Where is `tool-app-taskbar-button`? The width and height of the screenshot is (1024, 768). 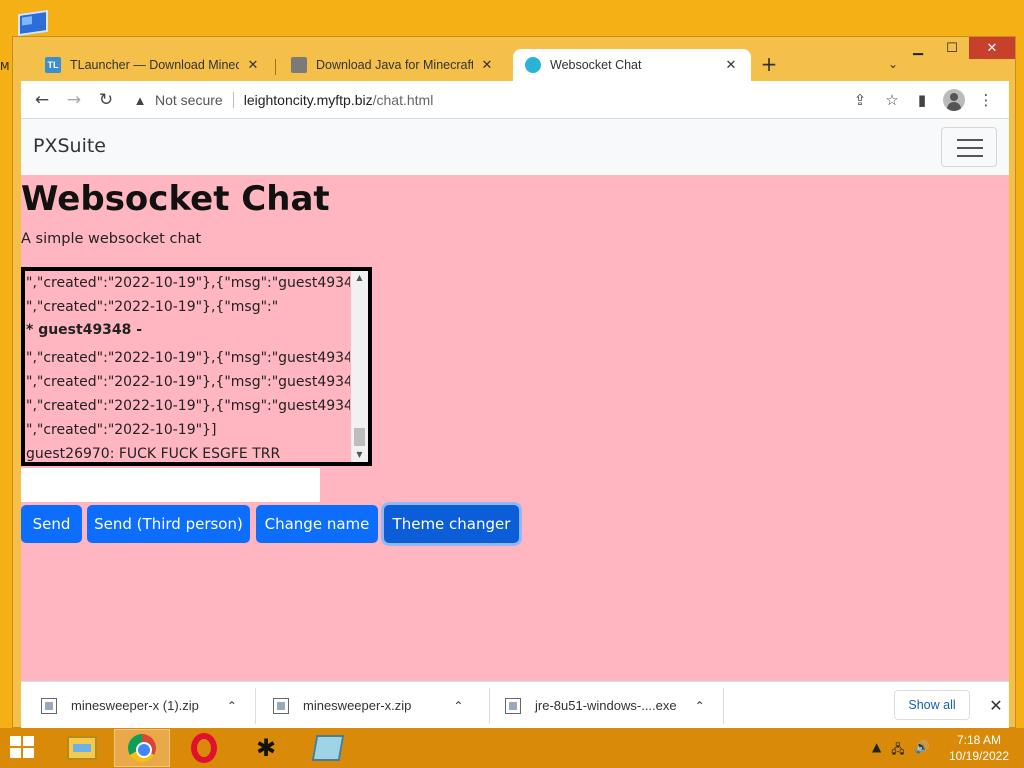 tool-app-taskbar-button is located at coordinates (328, 748).